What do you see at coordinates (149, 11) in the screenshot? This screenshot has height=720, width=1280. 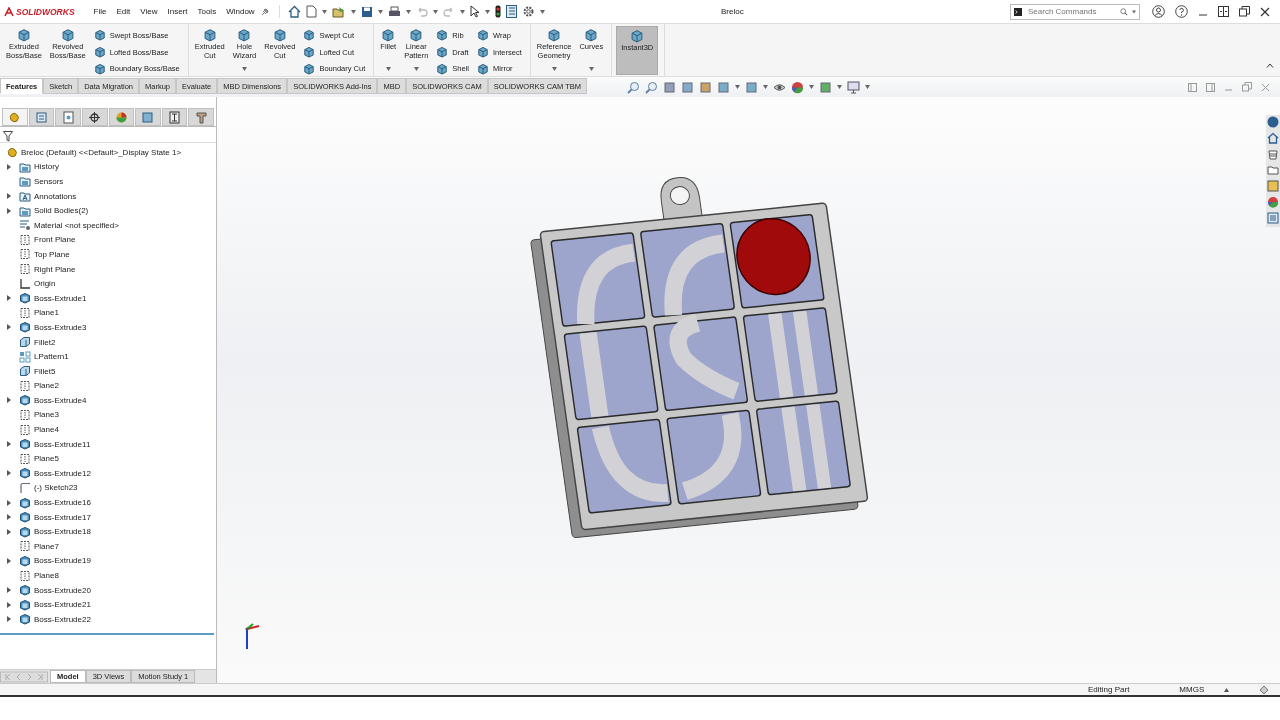 I see `menu-item: View` at bounding box center [149, 11].